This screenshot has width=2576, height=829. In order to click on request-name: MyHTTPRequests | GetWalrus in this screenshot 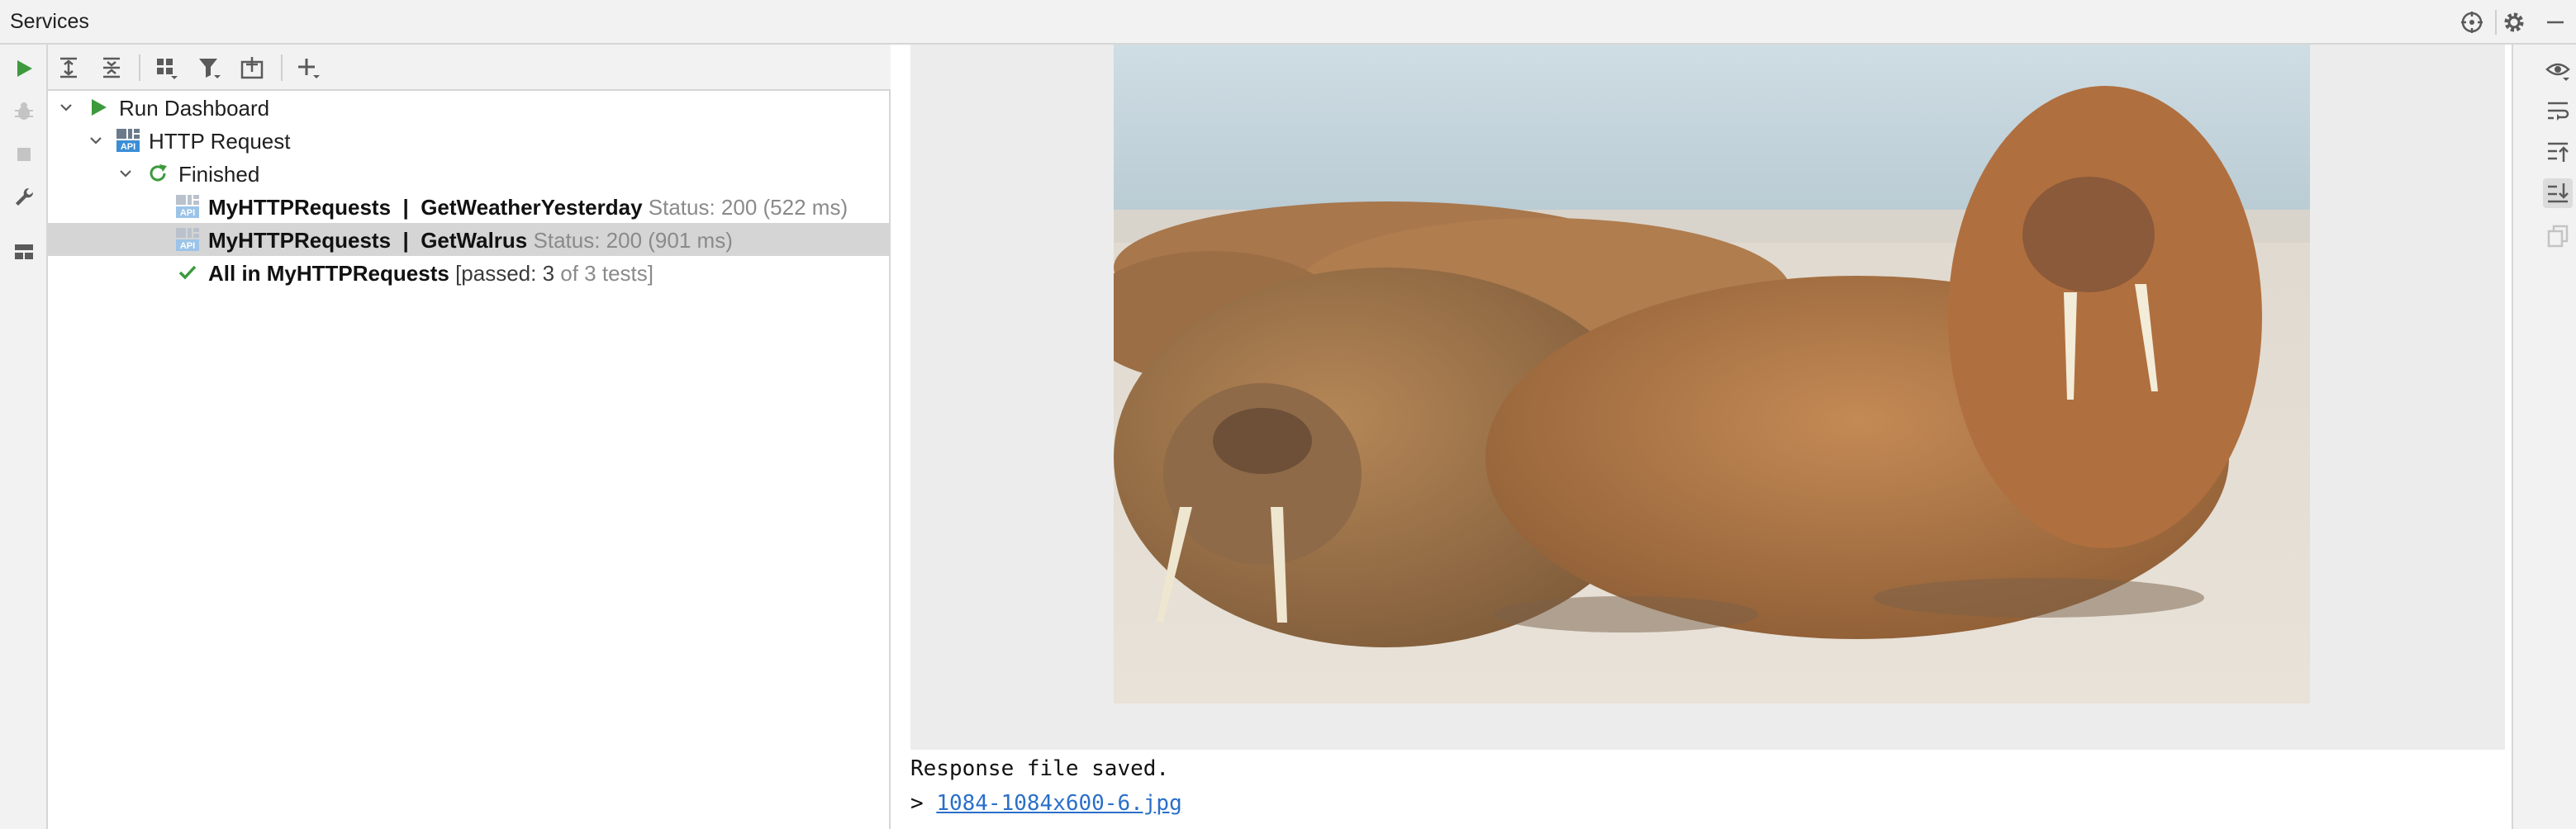, I will do `click(368, 240)`.